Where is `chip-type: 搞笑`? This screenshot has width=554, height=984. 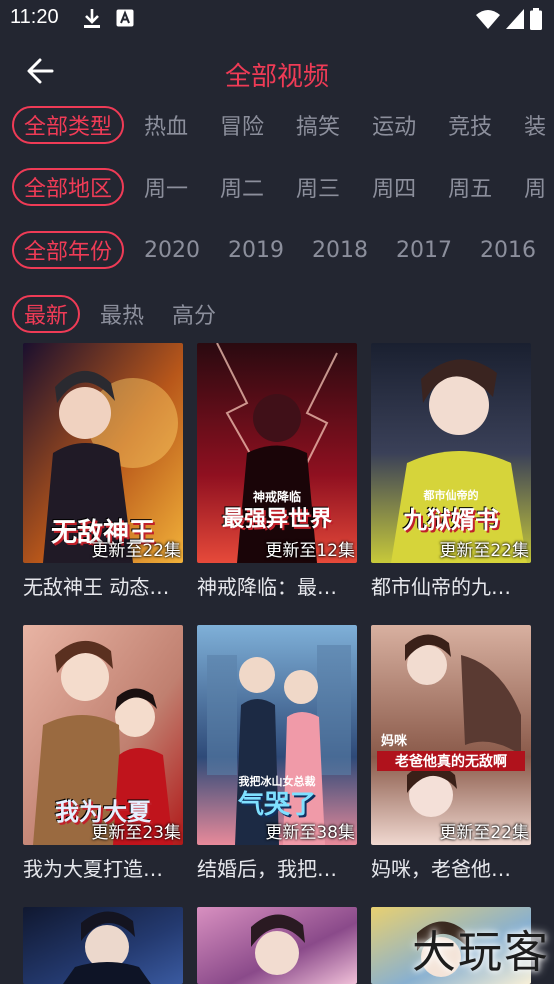
chip-type: 搞笑 is located at coordinates (318, 125).